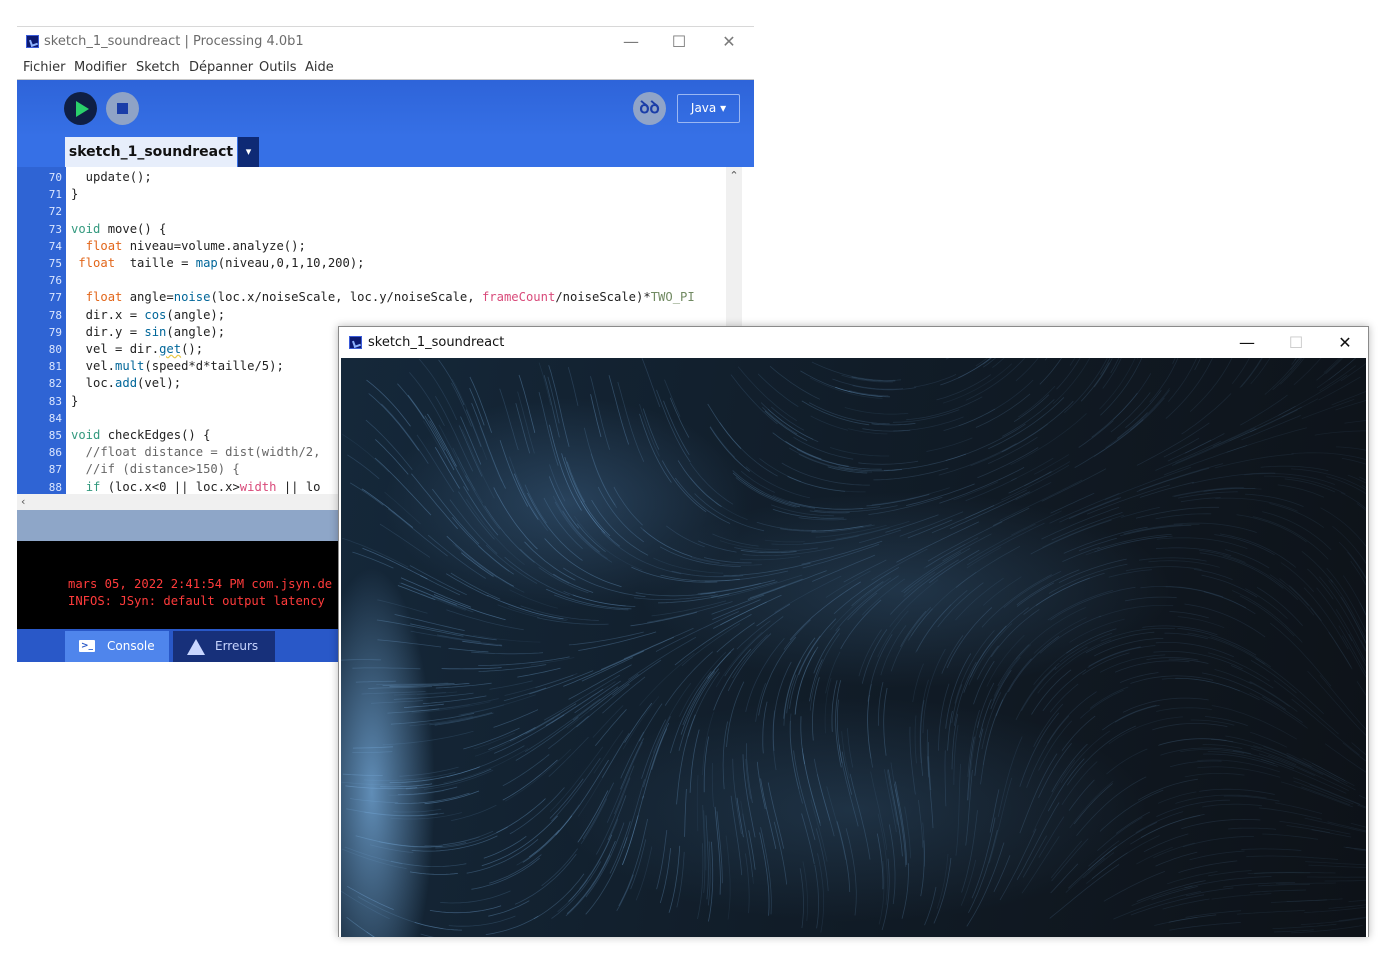 The height and width of the screenshot is (966, 1393). What do you see at coordinates (126, 383) in the screenshot?
I see `code-line: loc.add(vel);` at bounding box center [126, 383].